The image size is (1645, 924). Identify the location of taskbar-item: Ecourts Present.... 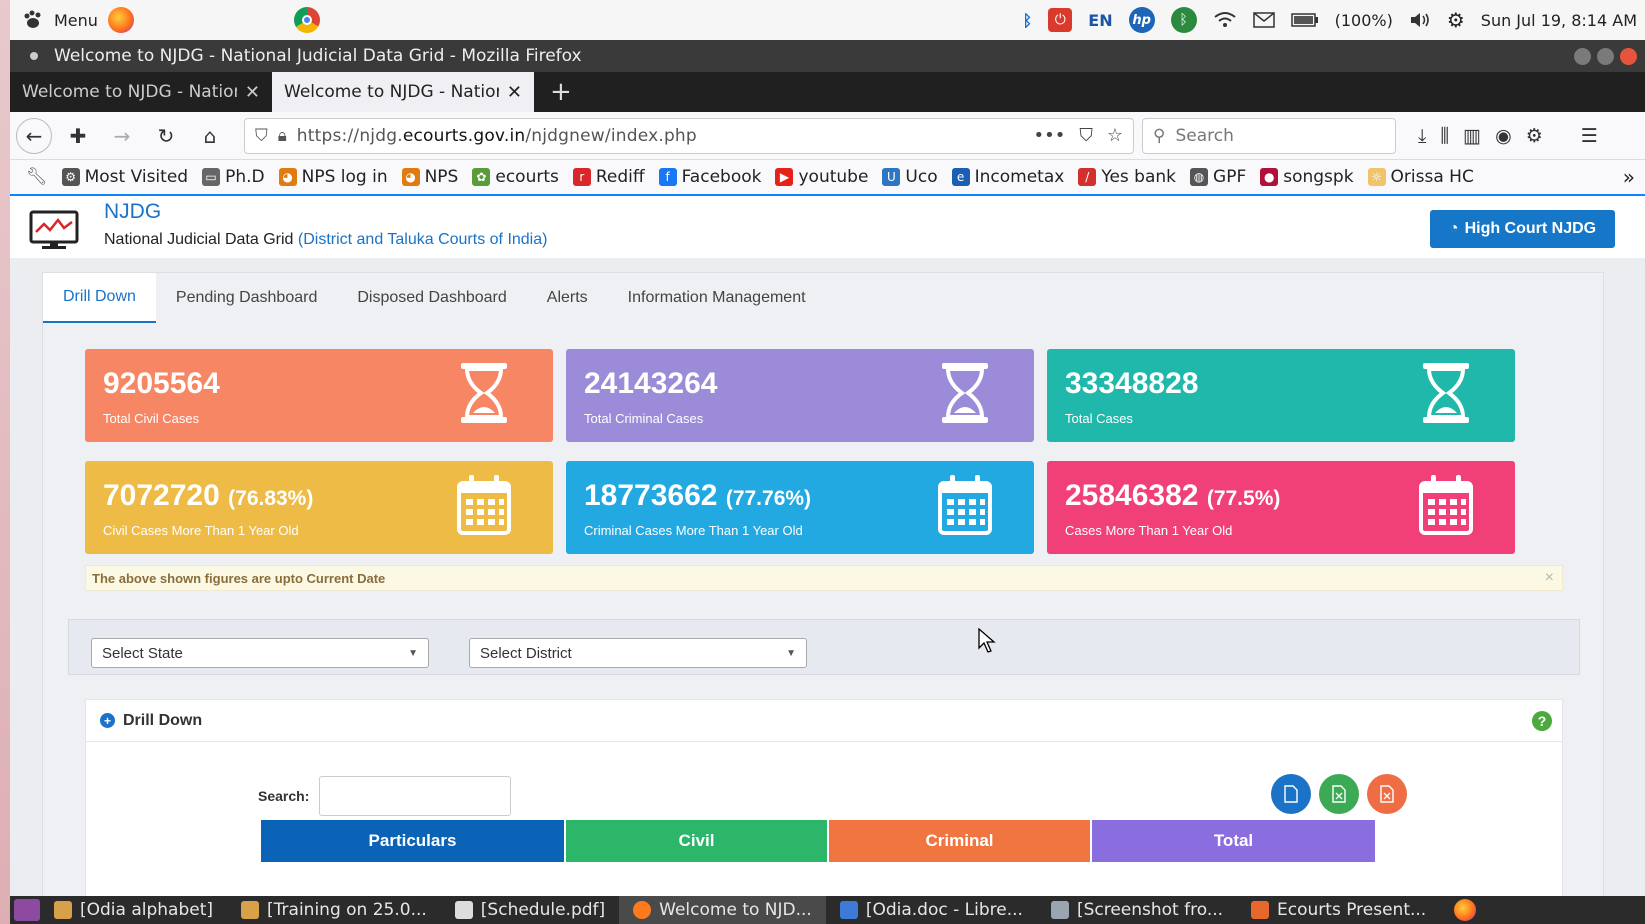
(1338, 910).